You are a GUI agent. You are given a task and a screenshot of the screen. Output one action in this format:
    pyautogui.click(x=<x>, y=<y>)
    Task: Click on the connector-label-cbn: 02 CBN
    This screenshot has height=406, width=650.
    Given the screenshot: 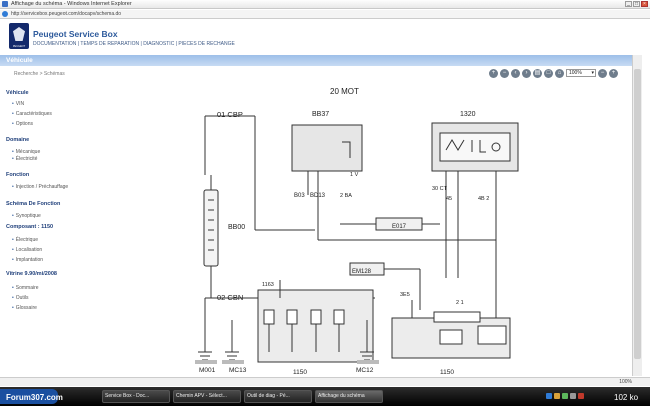 What is the action you would take?
    pyautogui.click(x=230, y=297)
    